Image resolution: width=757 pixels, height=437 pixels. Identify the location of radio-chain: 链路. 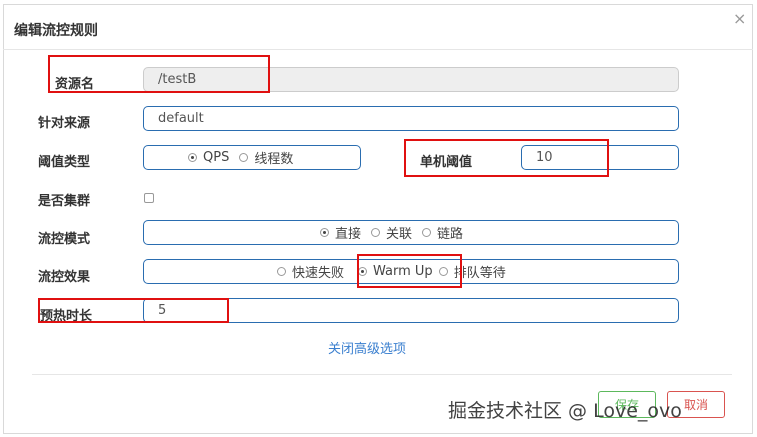
(442, 232).